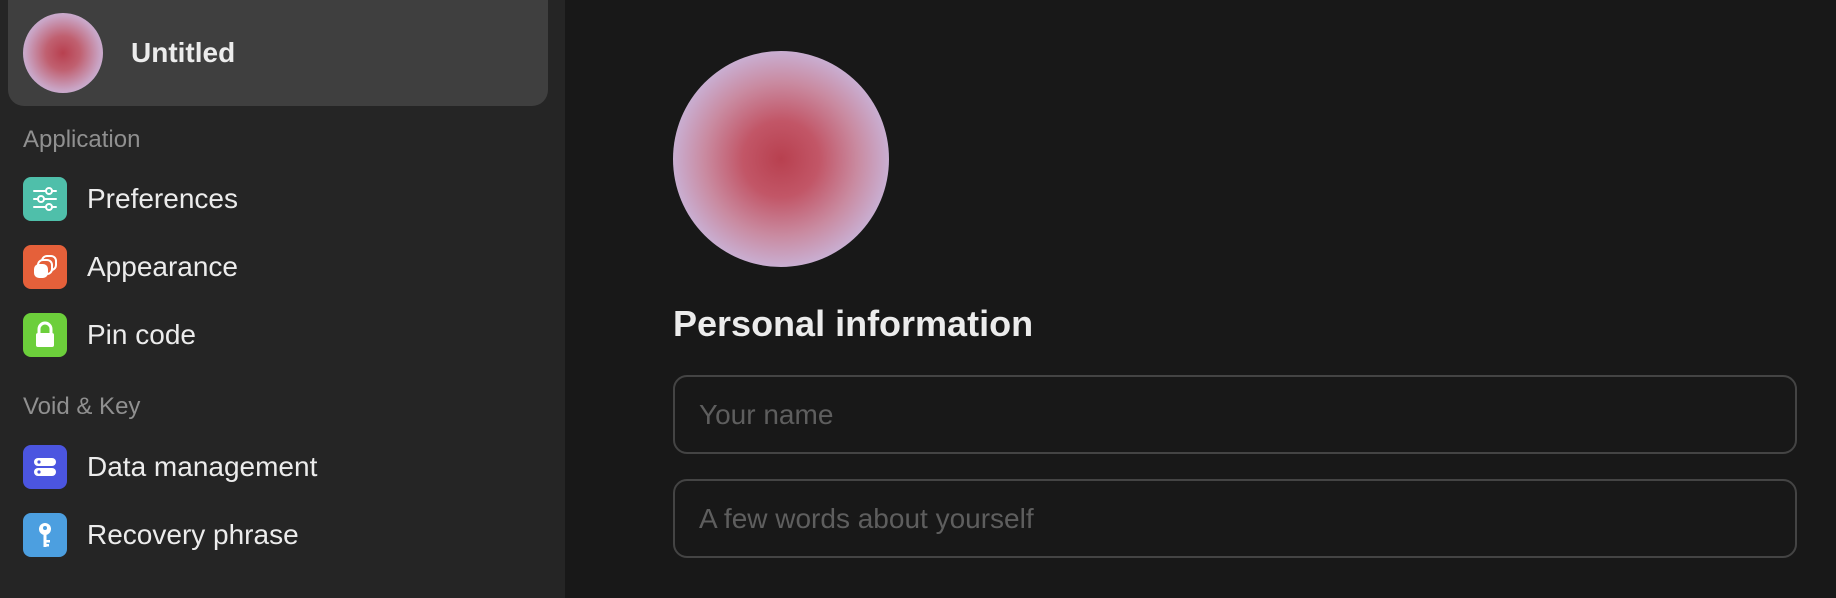  Describe the element at coordinates (63, 53) in the screenshot. I see `avatar` at that location.